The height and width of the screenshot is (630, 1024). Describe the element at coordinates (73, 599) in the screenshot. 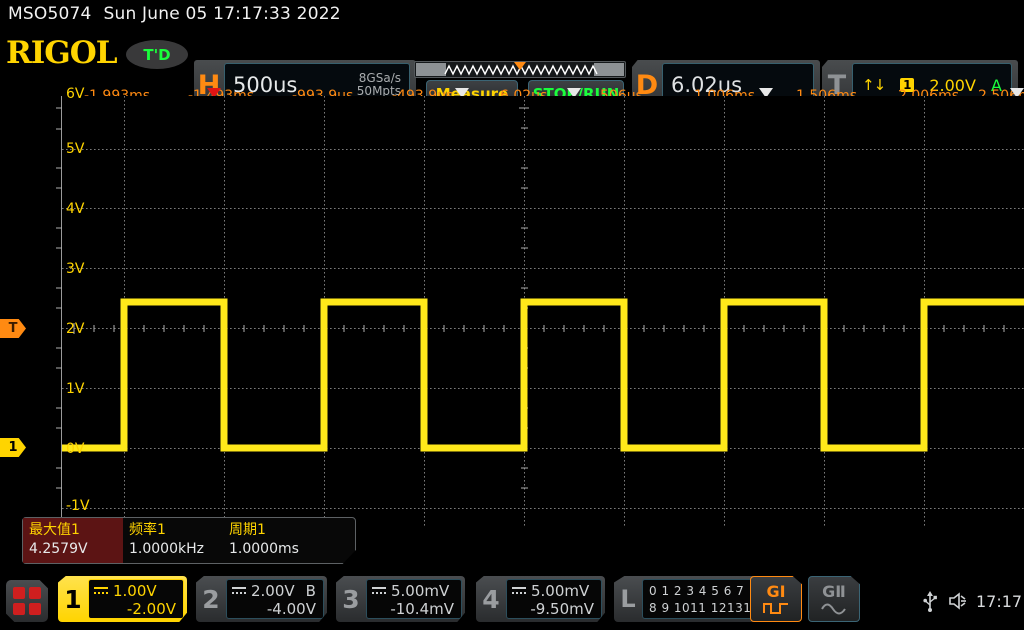

I see `channel-1-number: 1` at that location.